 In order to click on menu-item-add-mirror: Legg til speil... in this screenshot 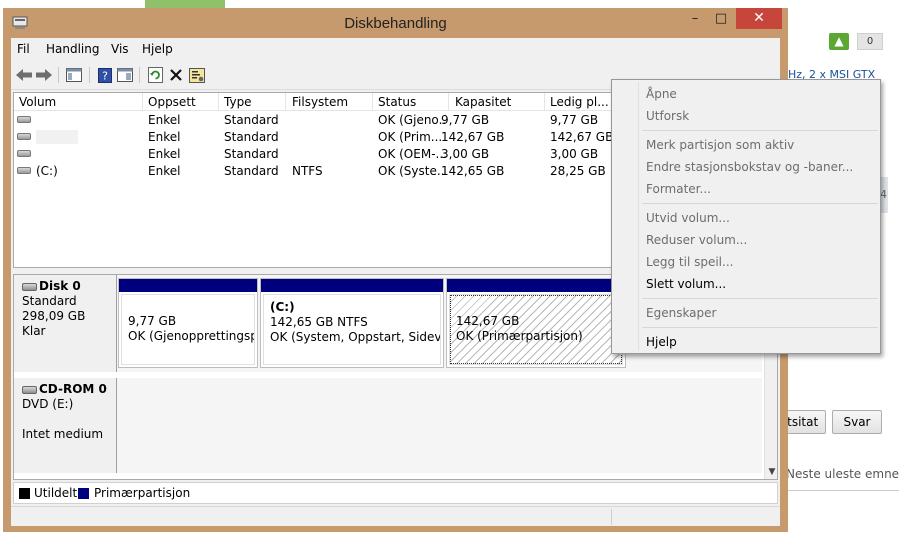, I will do `click(689, 262)`.